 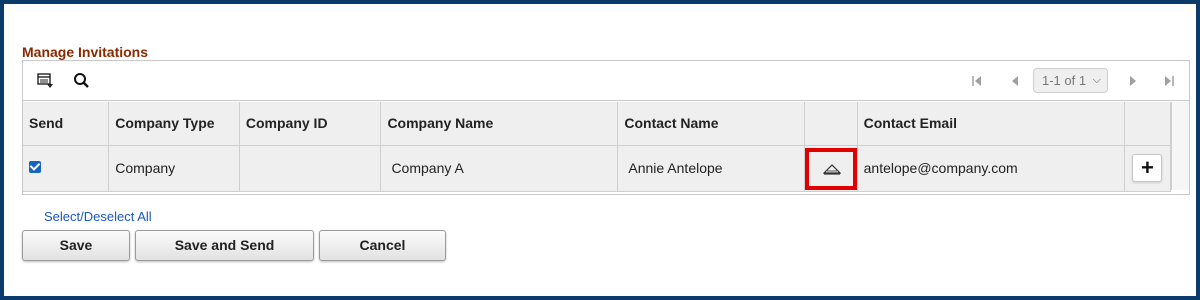 What do you see at coordinates (224, 245) in the screenshot?
I see `save-and-send-button: Save and Send` at bounding box center [224, 245].